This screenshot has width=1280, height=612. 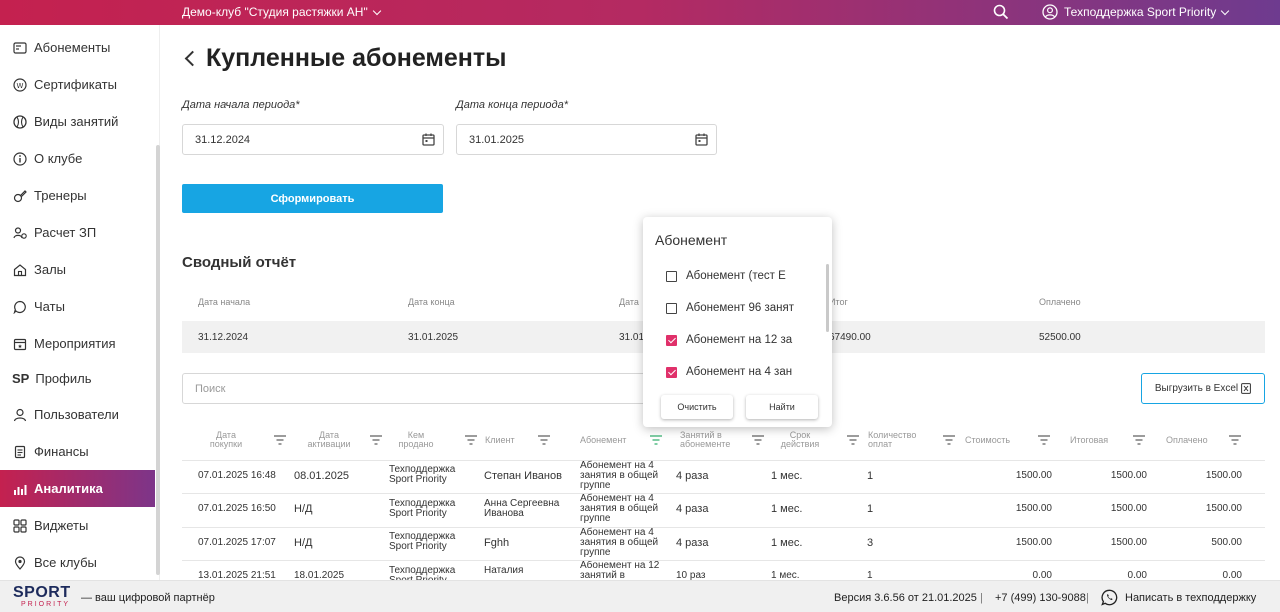 I want to click on support-chat-label: Написать в техподдержку, so click(x=1191, y=597).